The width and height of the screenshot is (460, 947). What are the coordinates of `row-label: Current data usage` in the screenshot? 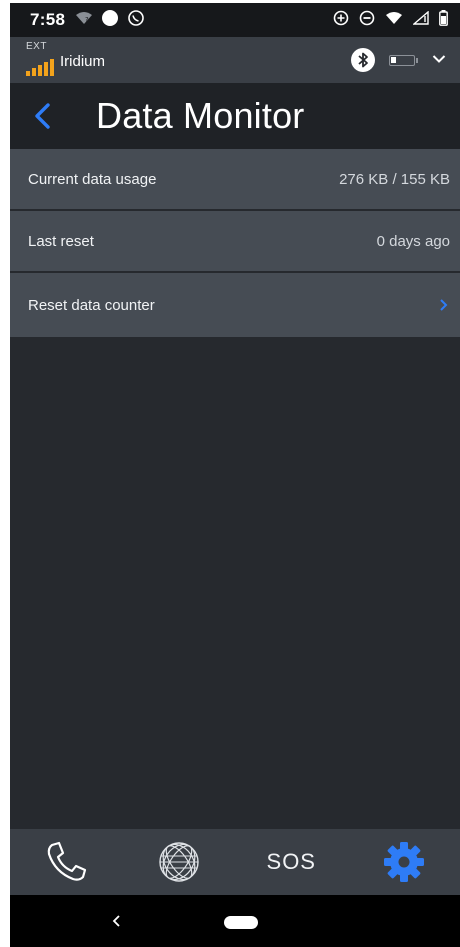 It's located at (92, 179).